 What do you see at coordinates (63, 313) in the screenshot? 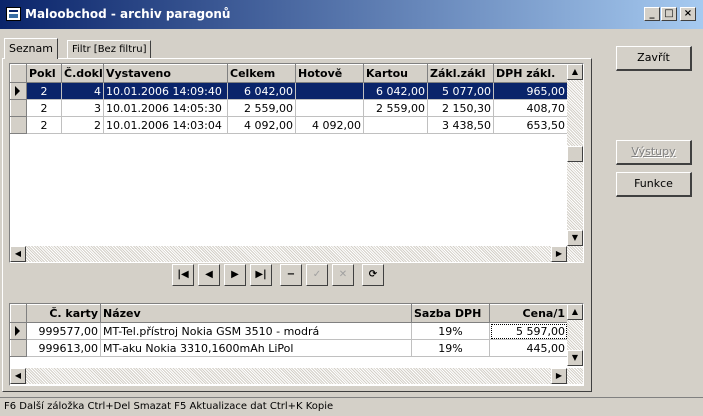
I see `col-karta: Č. karty` at bounding box center [63, 313].